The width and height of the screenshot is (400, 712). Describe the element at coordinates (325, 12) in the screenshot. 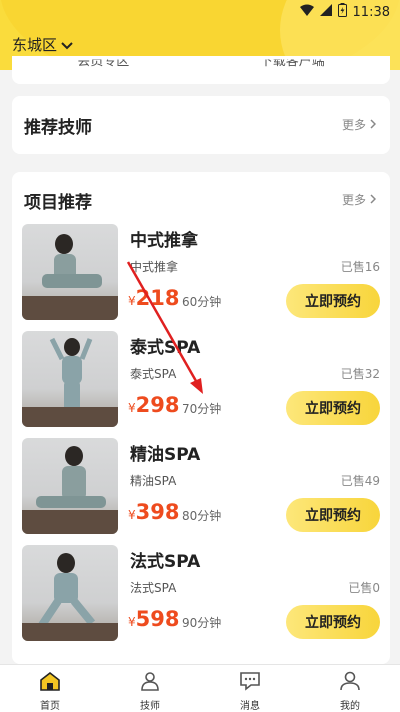

I see `signal-icon` at that location.